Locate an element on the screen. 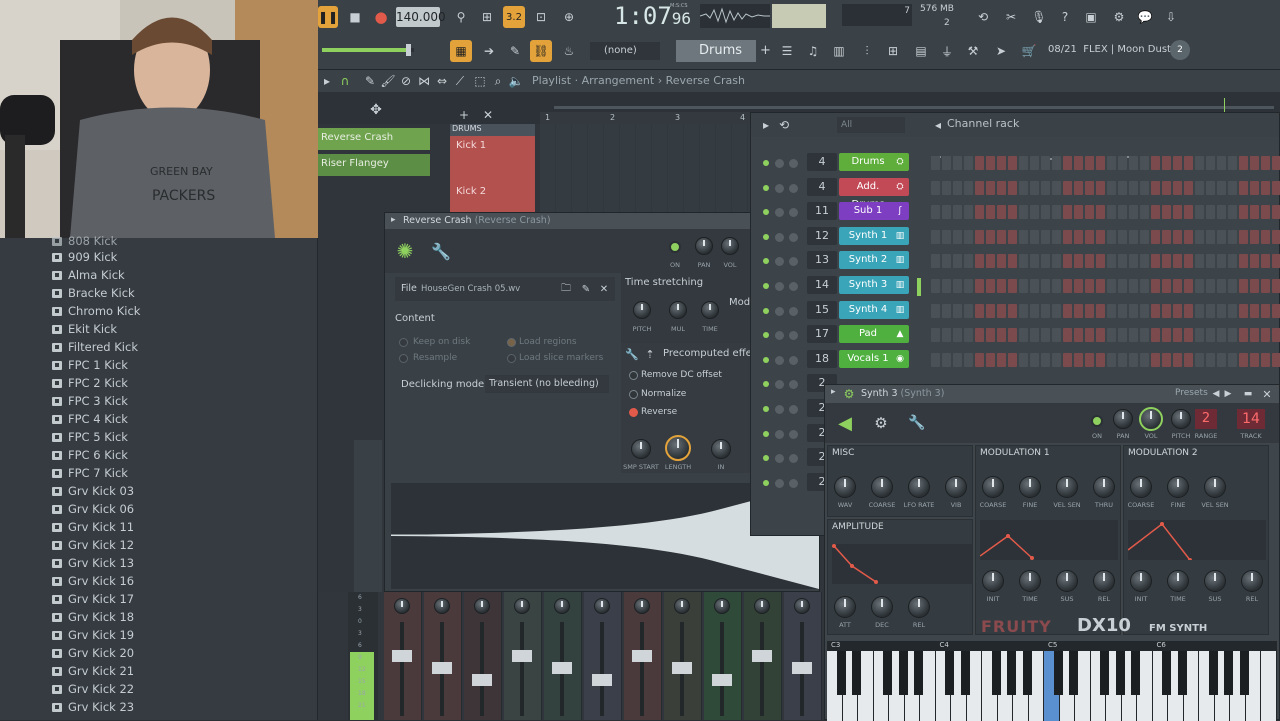 The width and height of the screenshot is (1280, 721). browser-item: FPC 5 Kick is located at coordinates (90, 437).